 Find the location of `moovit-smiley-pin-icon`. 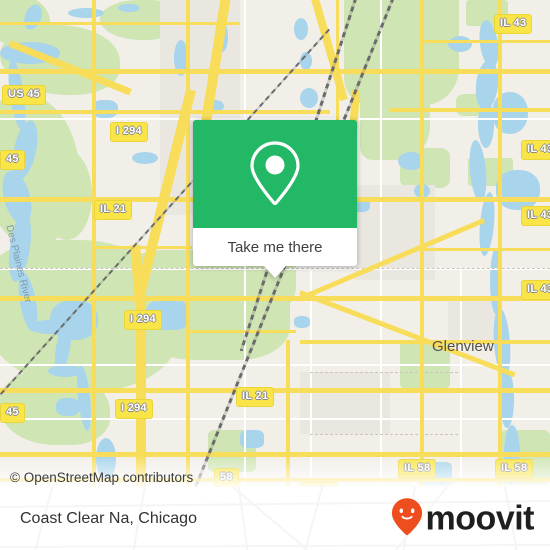

moovit-smiley-pin-icon is located at coordinates (407, 518).